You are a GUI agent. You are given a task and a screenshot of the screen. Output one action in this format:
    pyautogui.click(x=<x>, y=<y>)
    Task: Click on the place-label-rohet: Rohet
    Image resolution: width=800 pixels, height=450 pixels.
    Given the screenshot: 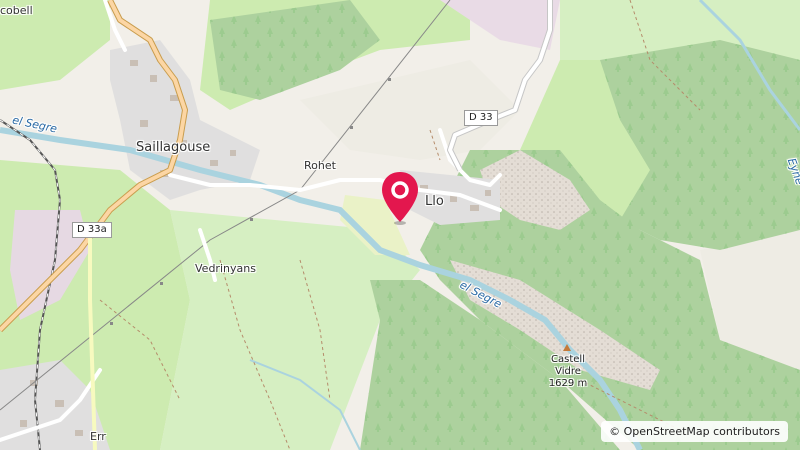 What is the action you would take?
    pyautogui.click(x=320, y=165)
    